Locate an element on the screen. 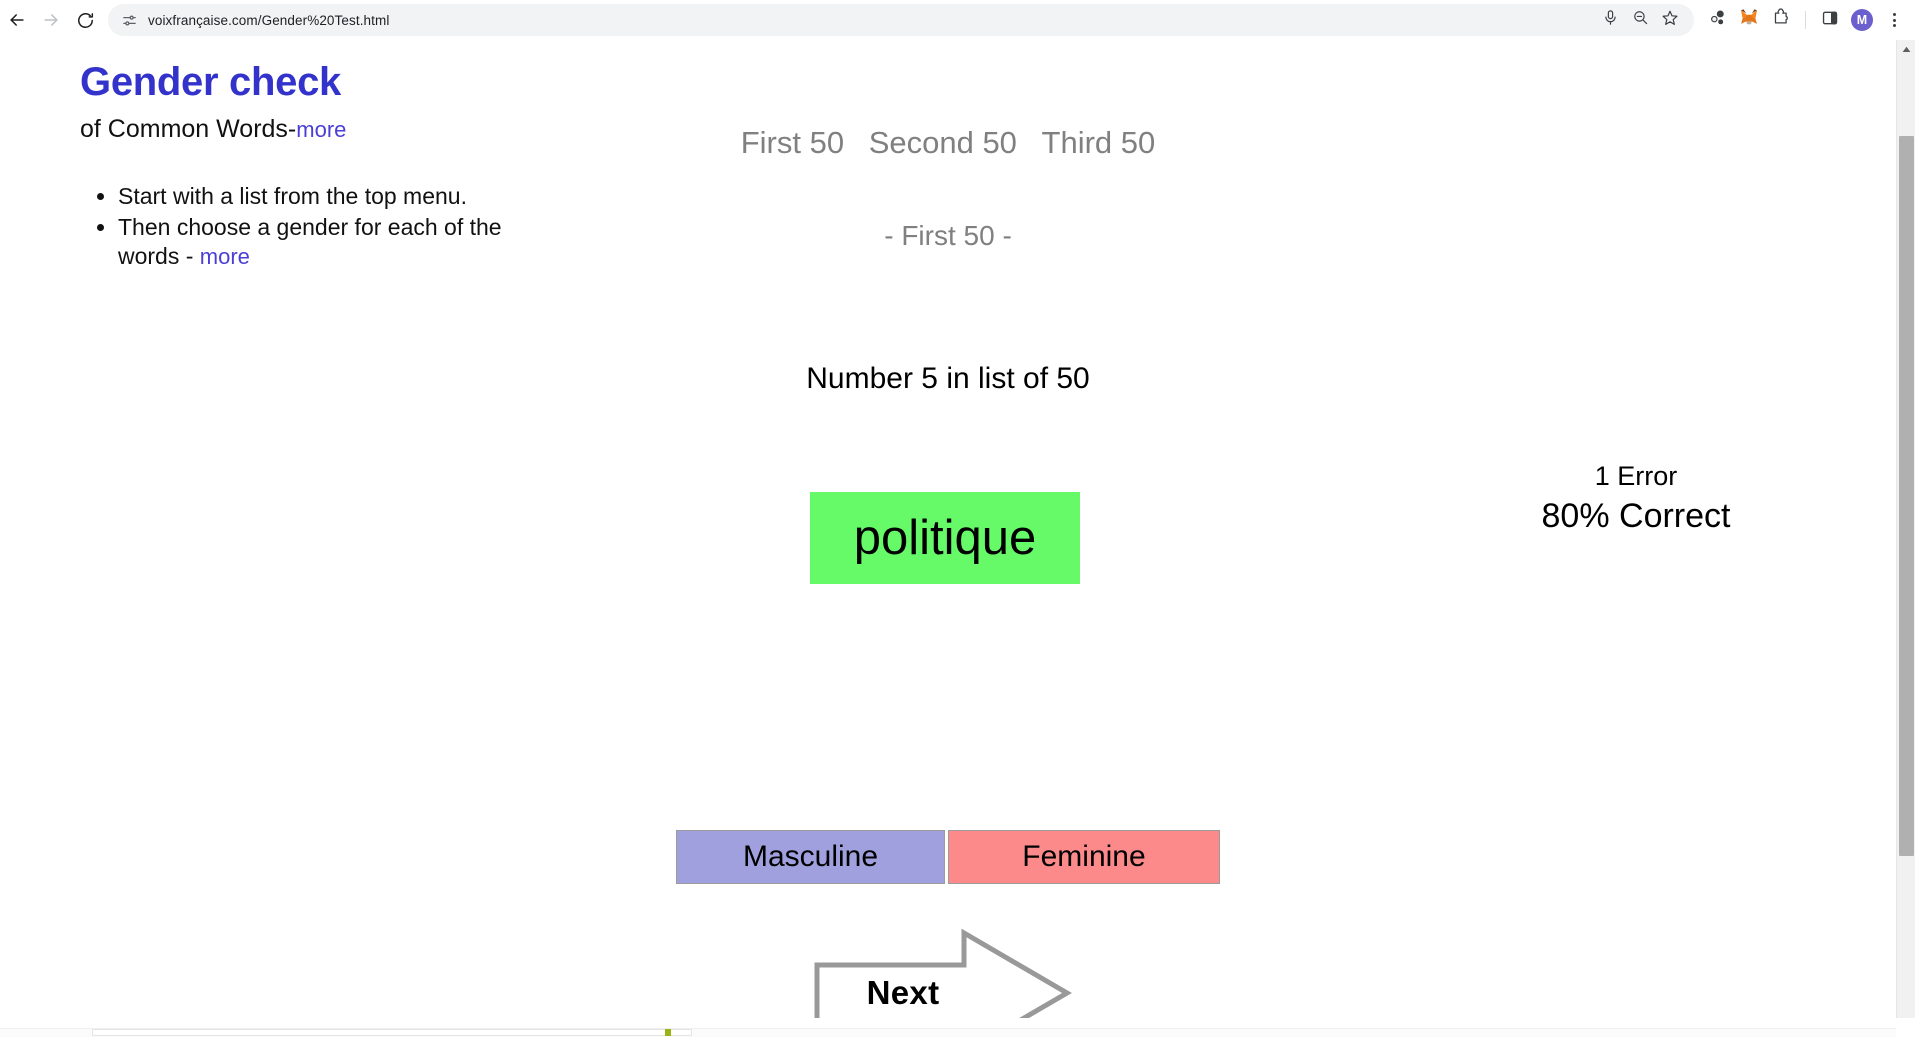 The height and width of the screenshot is (1037, 1915). nav-item-third-50: Third 50 is located at coordinates (1099, 142).